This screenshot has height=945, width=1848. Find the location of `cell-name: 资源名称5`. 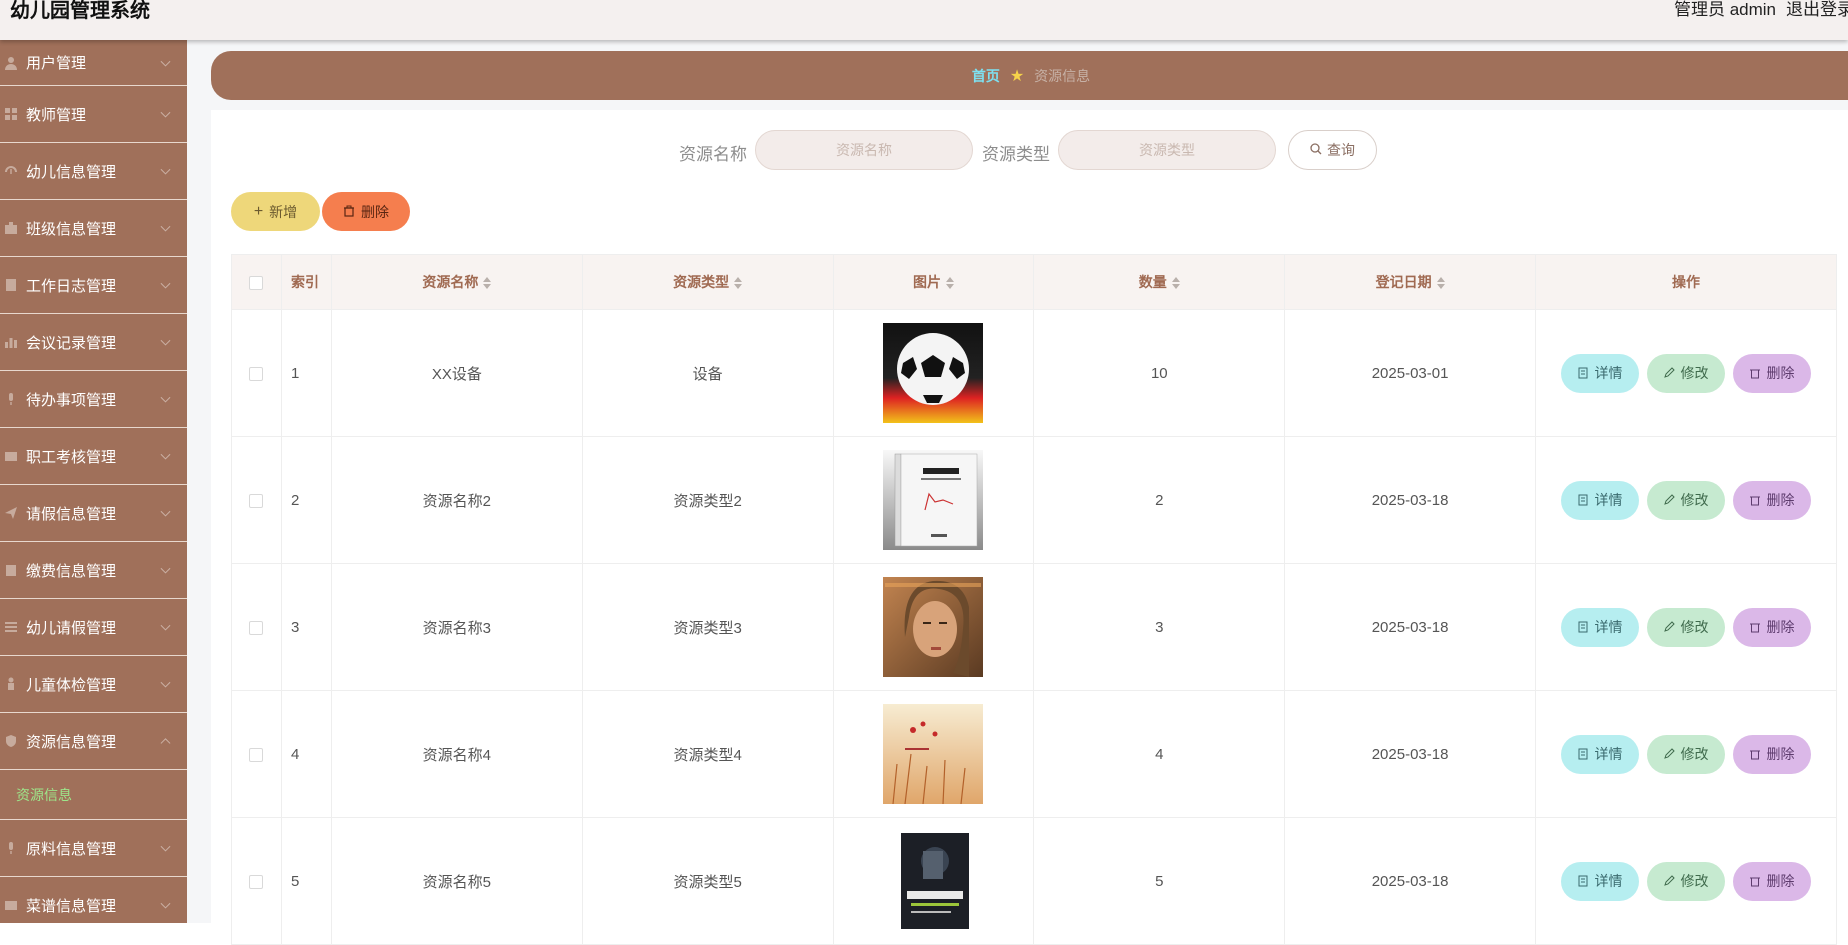

cell-name: 资源名称5 is located at coordinates (456, 881).